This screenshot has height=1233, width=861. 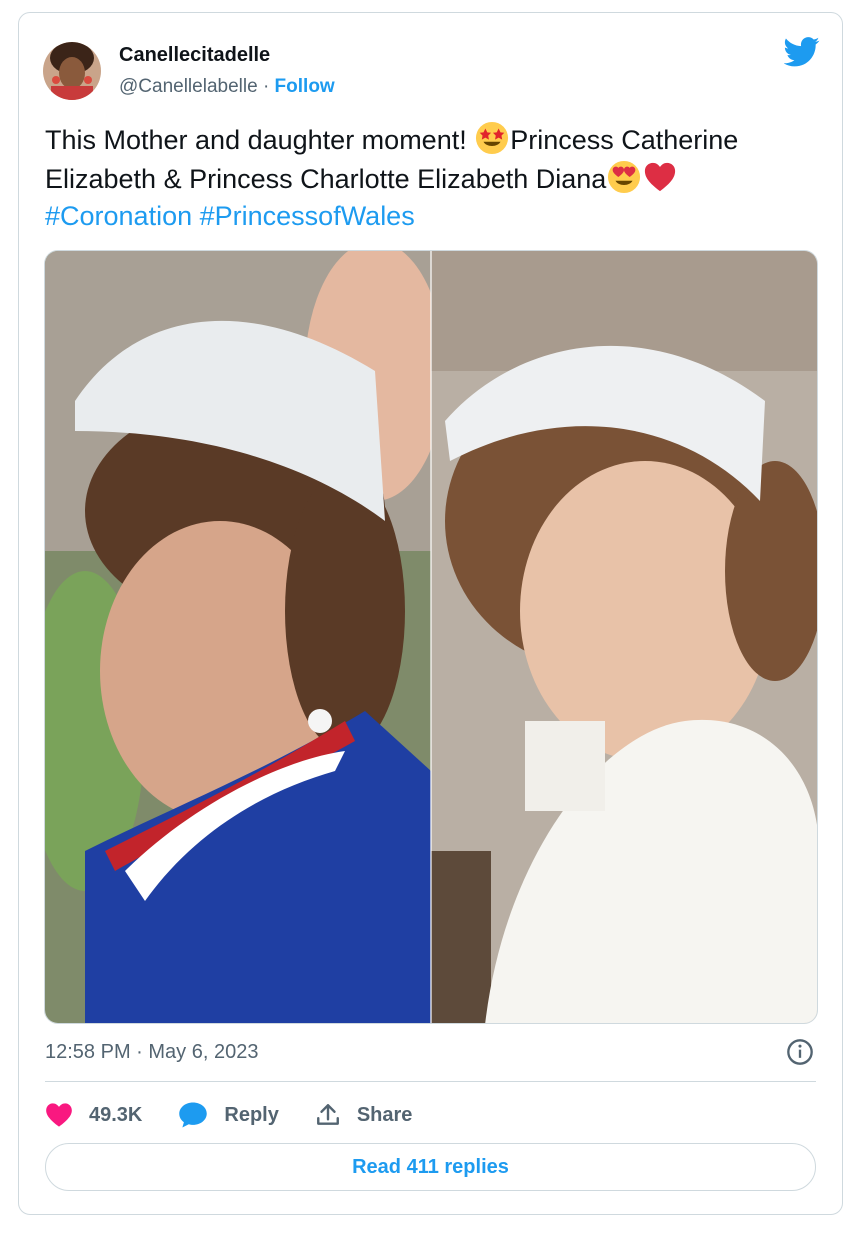 I want to click on share-button: Share, so click(x=364, y=1115).